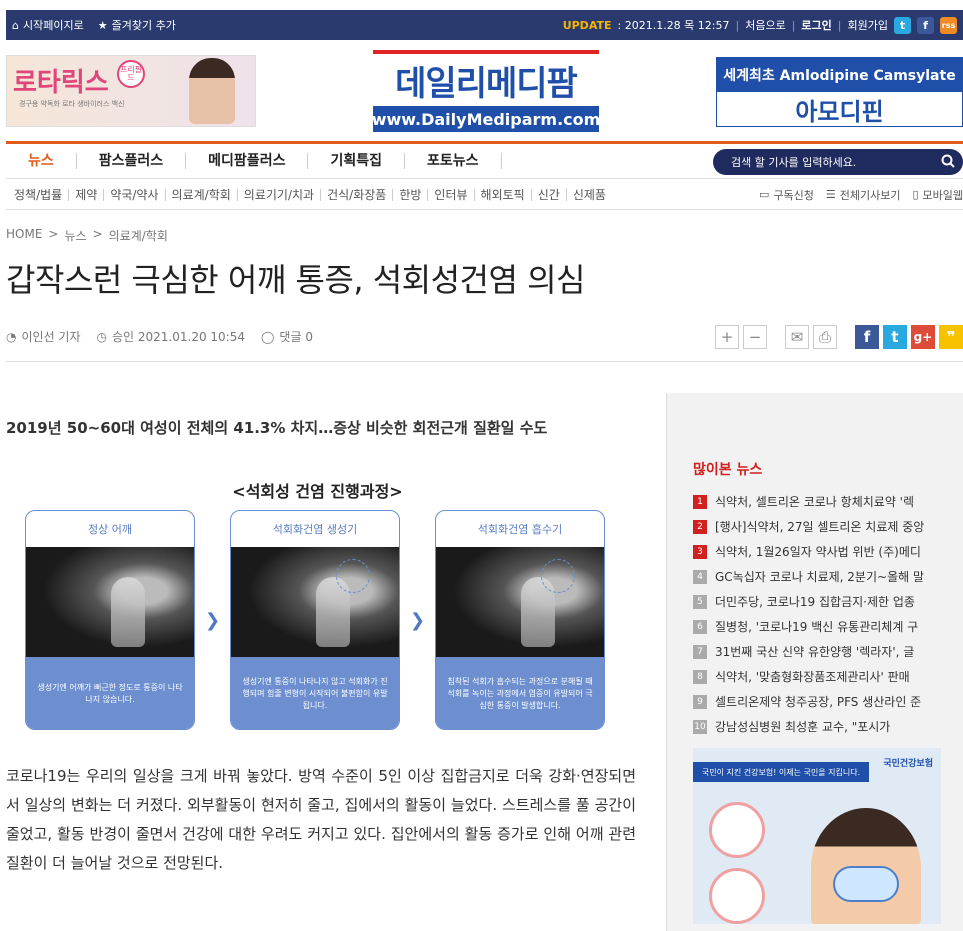 Image resolution: width=963 pixels, height=931 pixels. I want to click on subnav-item: 제약, so click(87, 194).